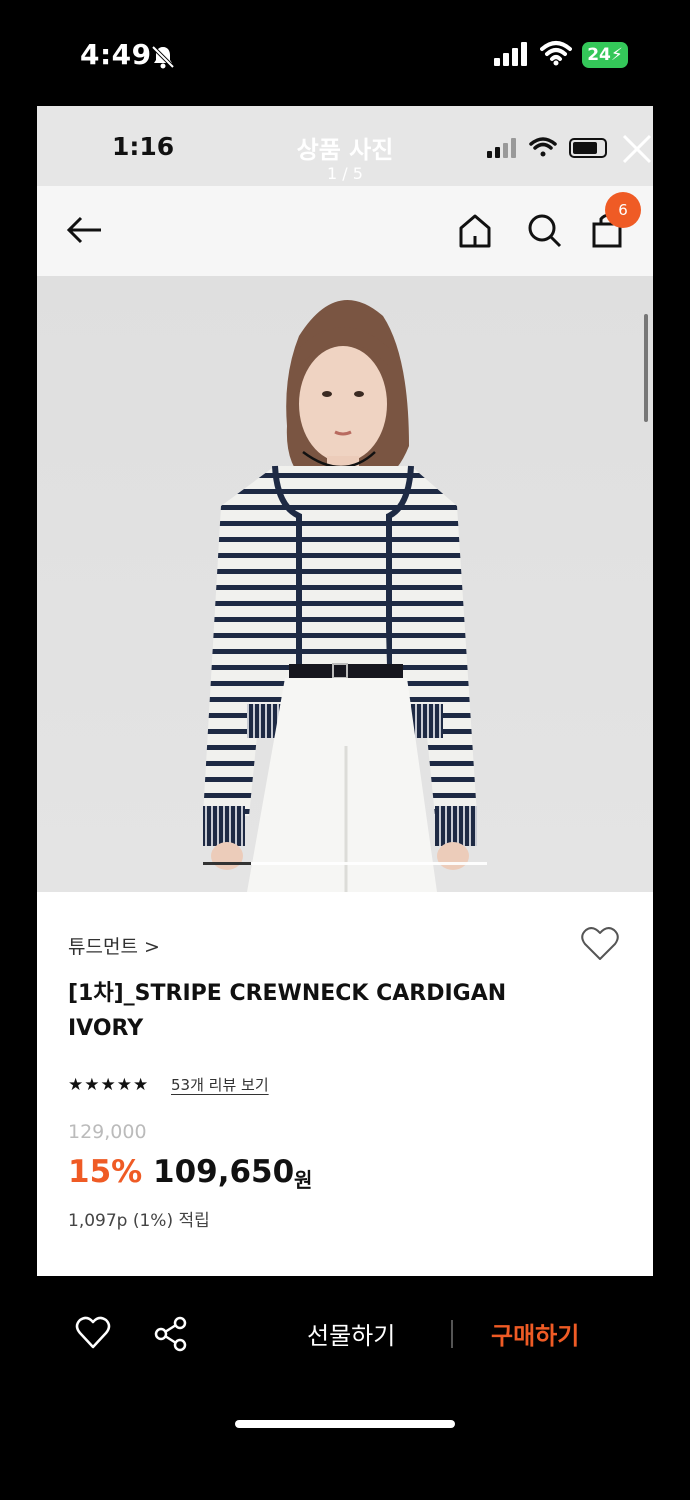 This screenshot has width=690, height=1500. What do you see at coordinates (452, 1334) in the screenshot?
I see `bar-divider` at bounding box center [452, 1334].